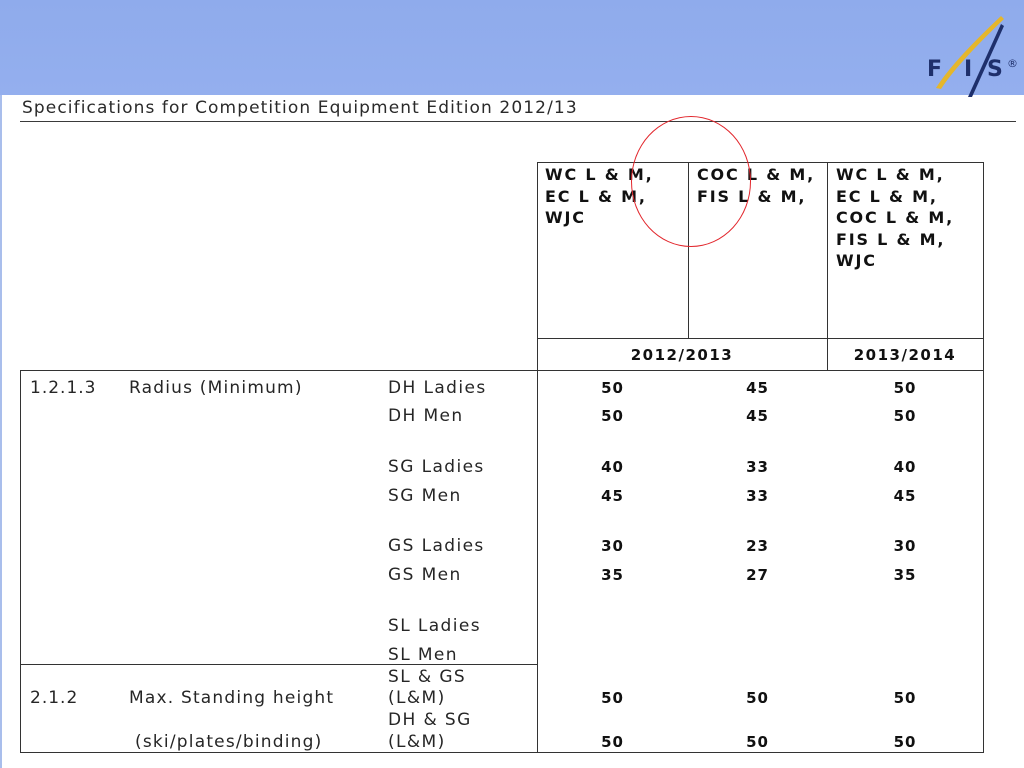  What do you see at coordinates (430, 720) in the screenshot?
I see `category-label: DH & SG` at bounding box center [430, 720].